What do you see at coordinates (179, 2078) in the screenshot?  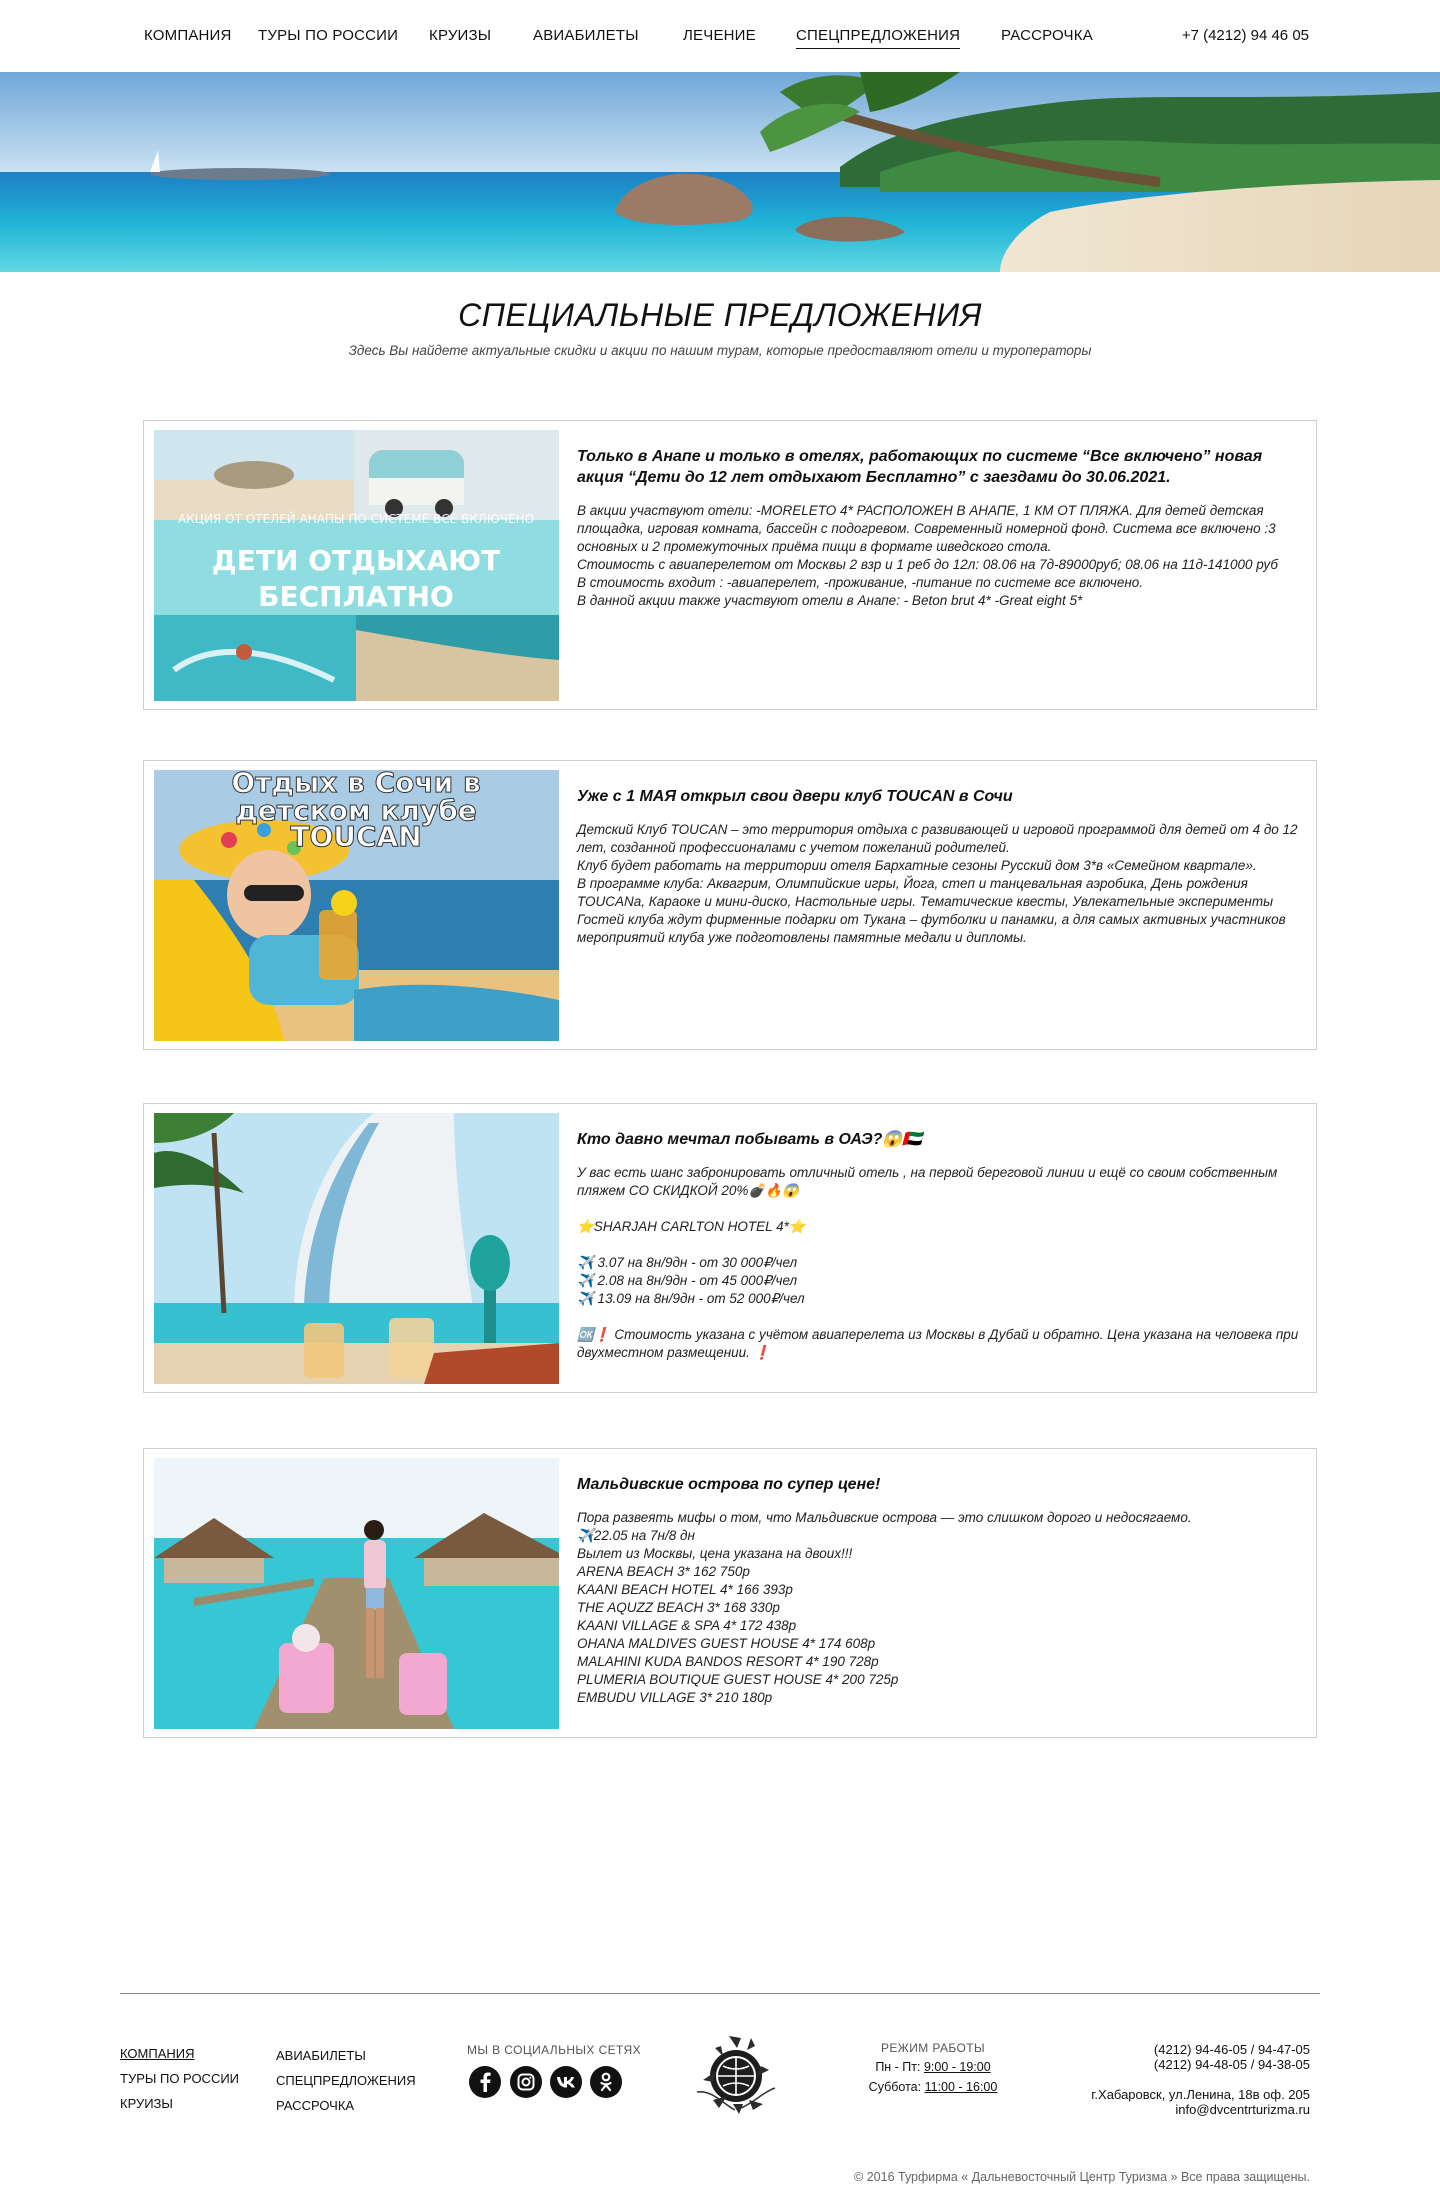 I see `footer-link-russia-tours: Туры по России` at bounding box center [179, 2078].